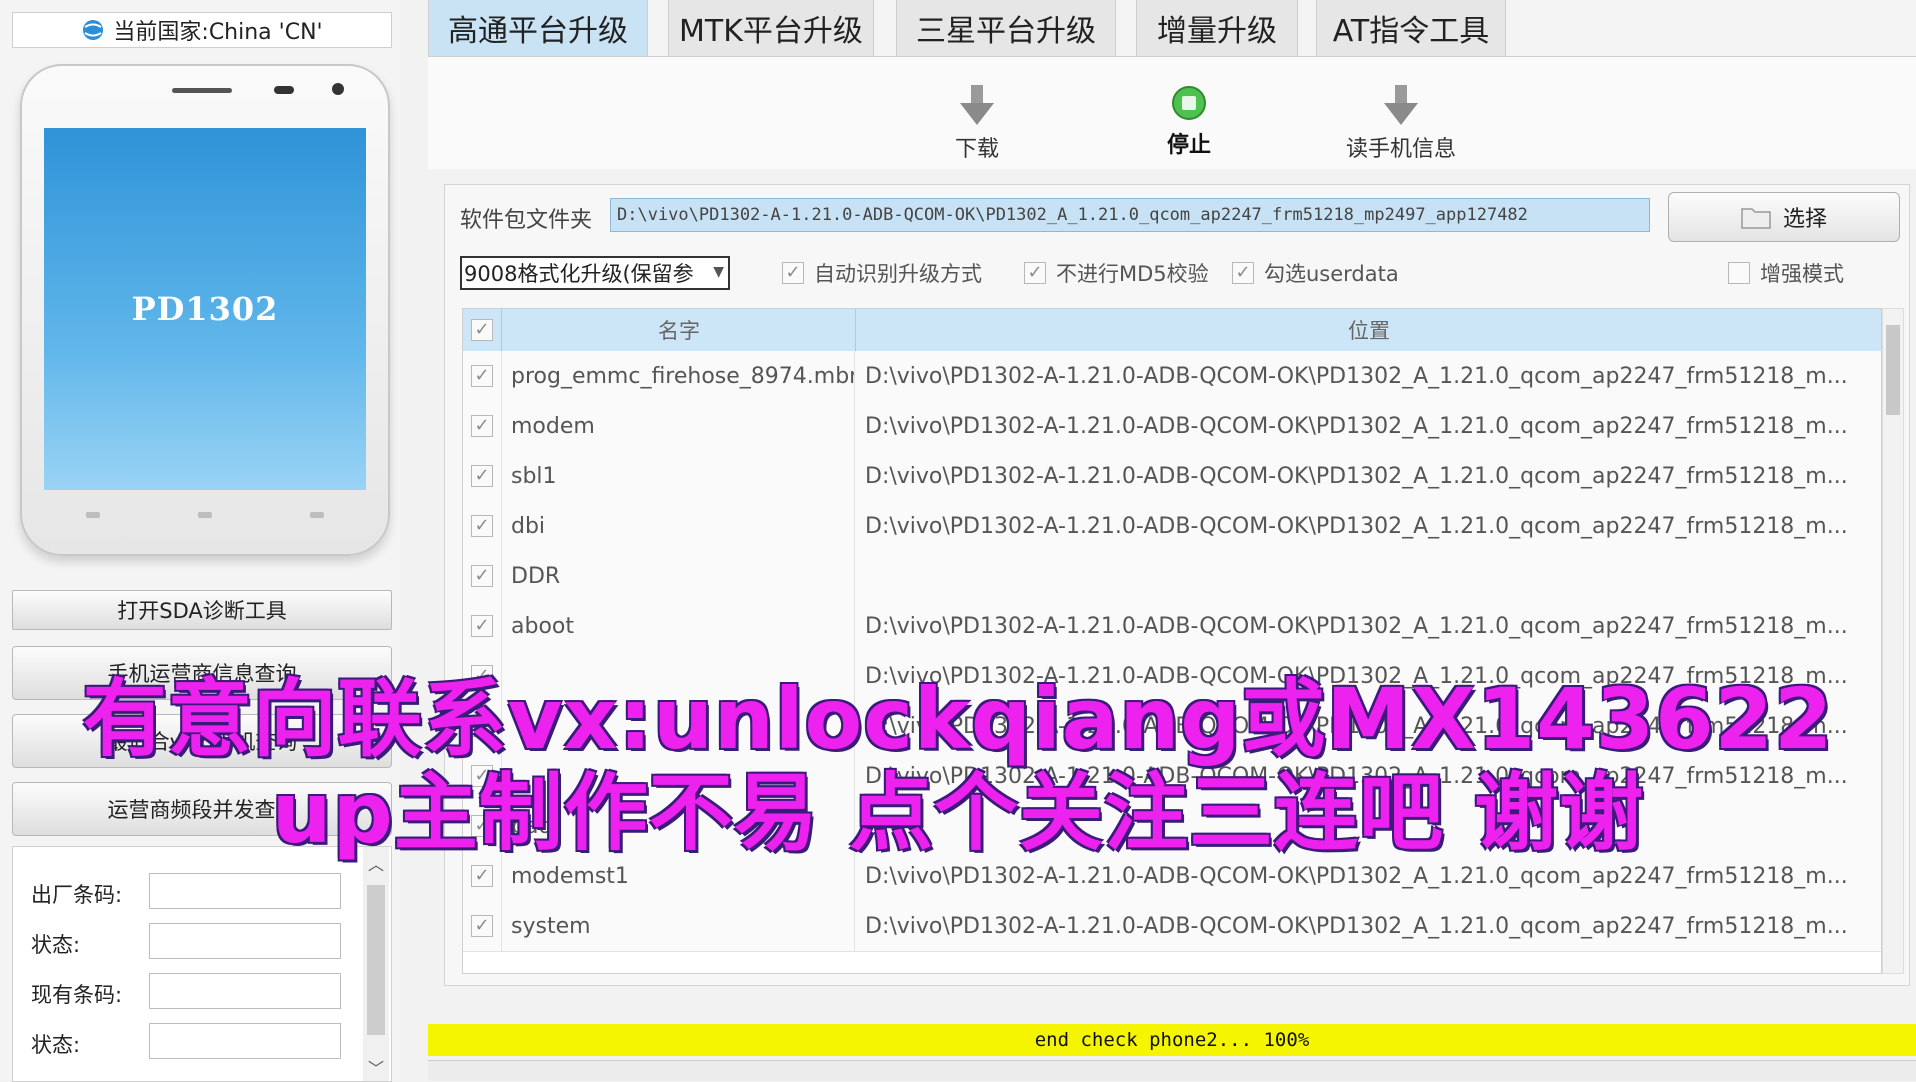 The image size is (1916, 1082). I want to click on operator-info-query-button: 手机运营商信息查询, so click(202, 673).